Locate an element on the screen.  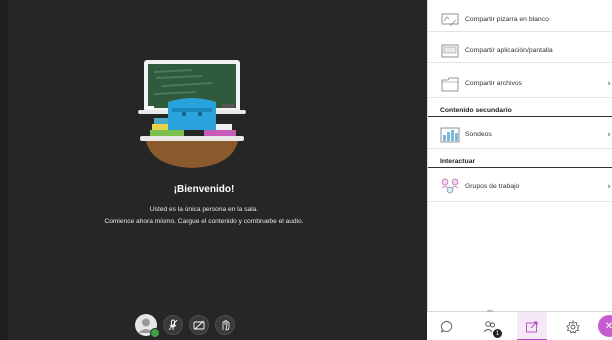
raise-hand-button is located at coordinates (225, 325).